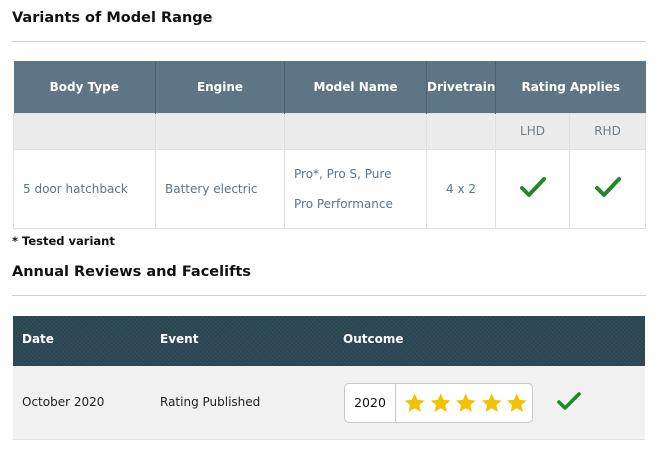  What do you see at coordinates (607, 131) in the screenshot?
I see `subheader-rhd: RHD` at bounding box center [607, 131].